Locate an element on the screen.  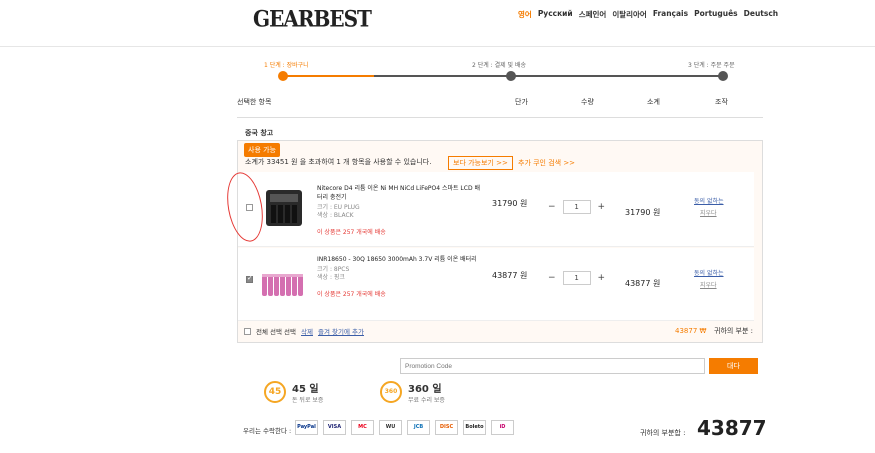
col-unit-price: 단가 is located at coordinates (521, 102).